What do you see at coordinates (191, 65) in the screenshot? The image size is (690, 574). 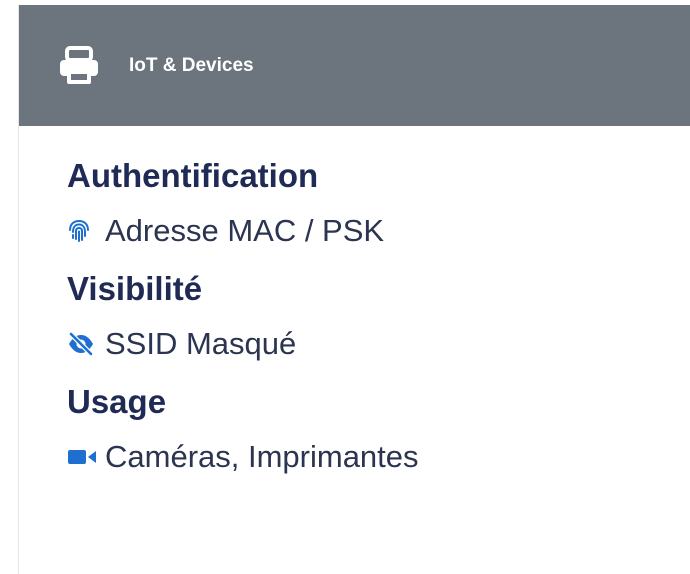 I see `card-title: IoT & Devices` at bounding box center [191, 65].